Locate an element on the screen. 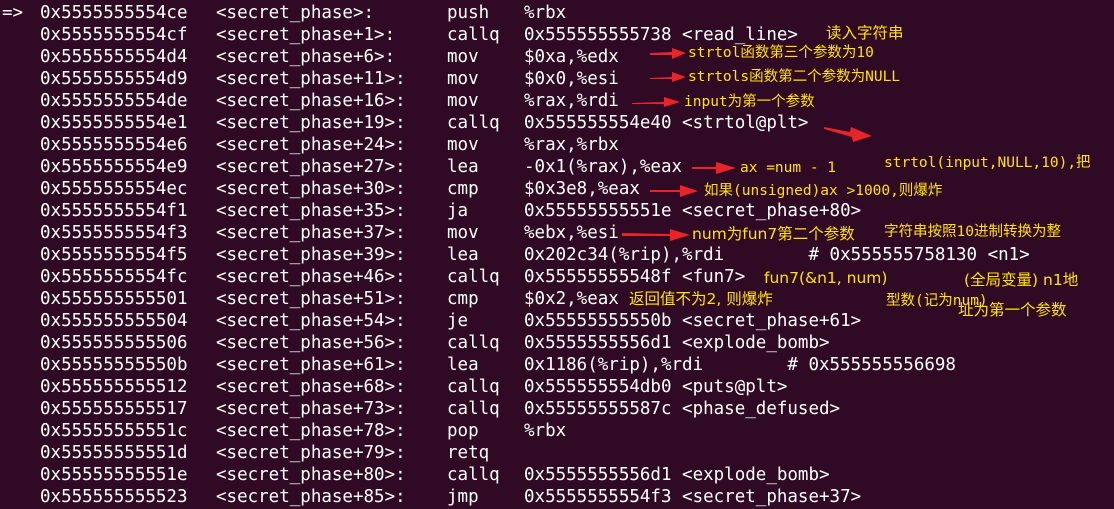  instruction-address: 0x5555555554fc is located at coordinates (114, 277).